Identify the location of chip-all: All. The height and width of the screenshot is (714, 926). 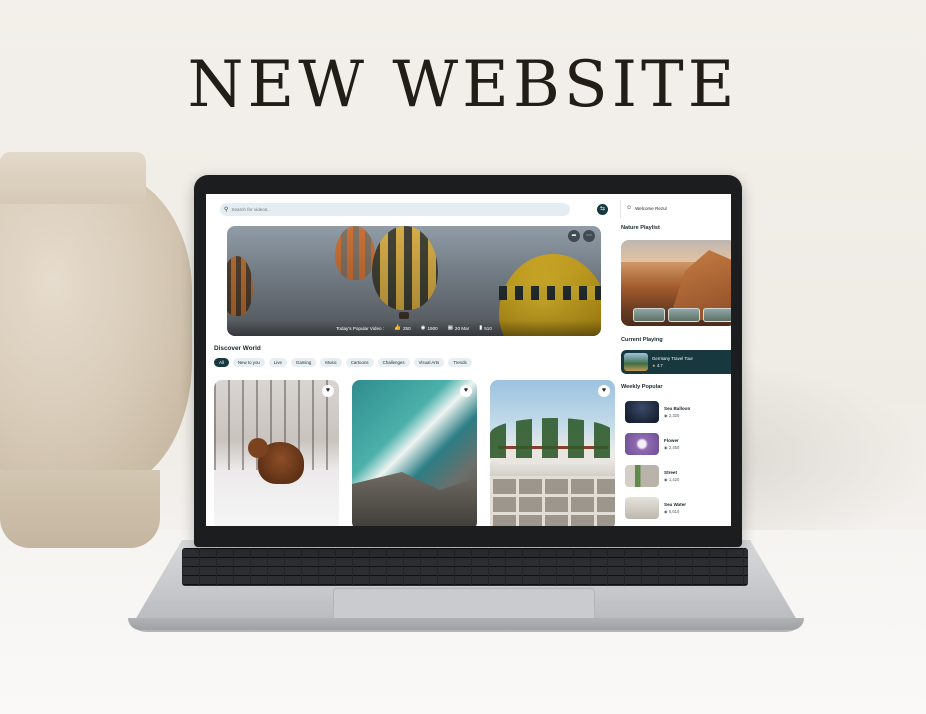
(221, 362).